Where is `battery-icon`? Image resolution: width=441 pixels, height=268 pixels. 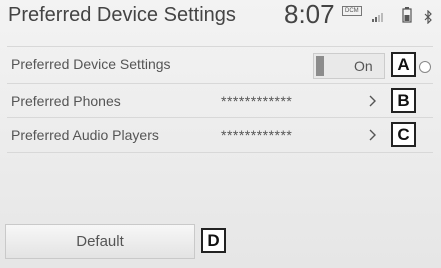 battery-icon is located at coordinates (407, 15).